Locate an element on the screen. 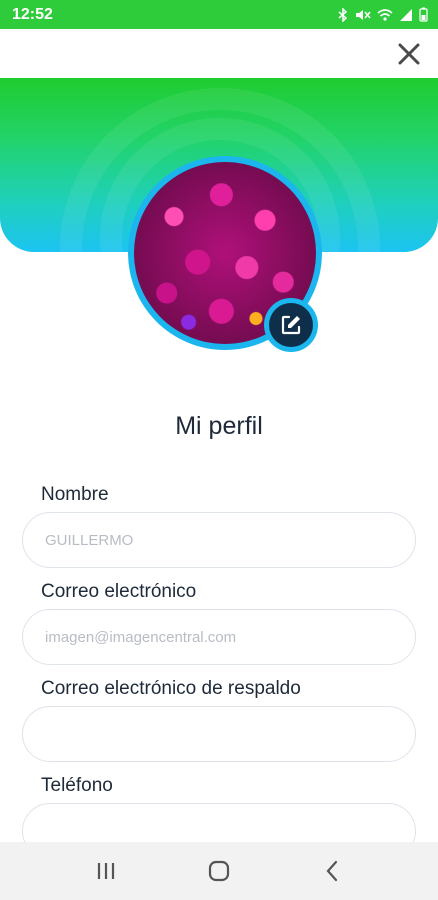 This screenshot has height=900, width=438. edit-avatar-button is located at coordinates (291, 325).